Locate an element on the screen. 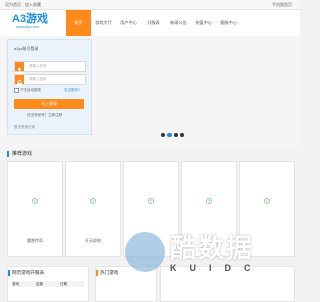 This screenshot has width=320, height=302. main-nav: 首页 游戏大厅 用户中心 开服表 新闻公告 充值中心 客服中心 is located at coordinates (153, 23).